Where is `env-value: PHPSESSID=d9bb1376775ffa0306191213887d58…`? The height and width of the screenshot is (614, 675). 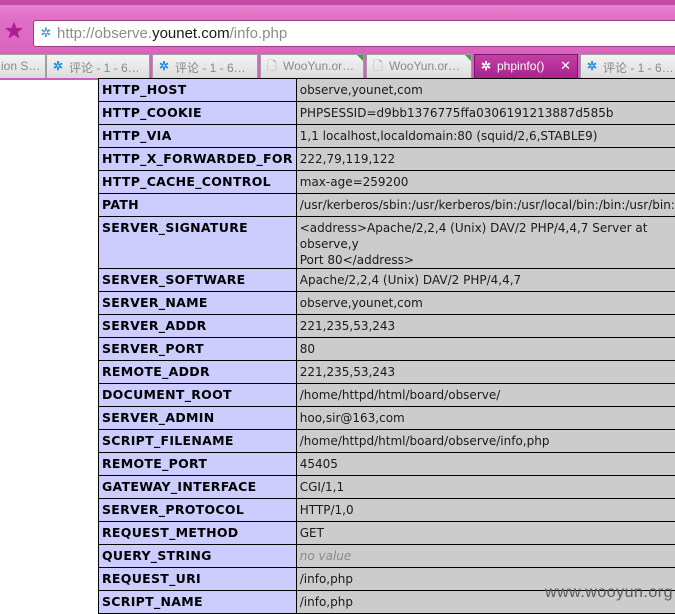 env-value: PHPSESSID=d9bb1376775ffa0306191213887d58… is located at coordinates (485, 113).